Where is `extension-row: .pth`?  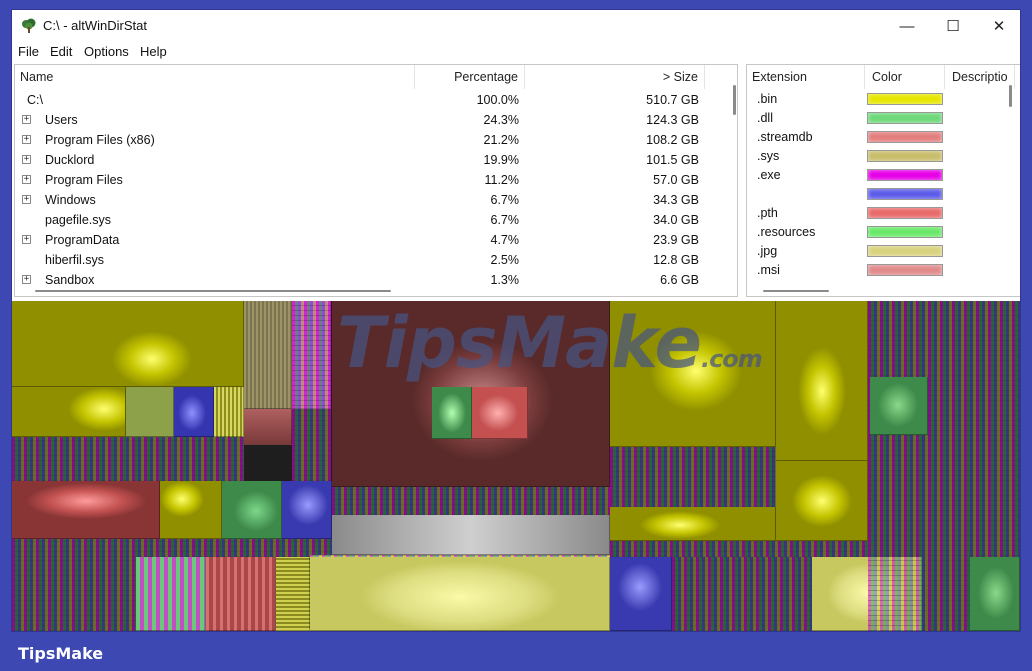 extension-row: .pth is located at coordinates (881, 213).